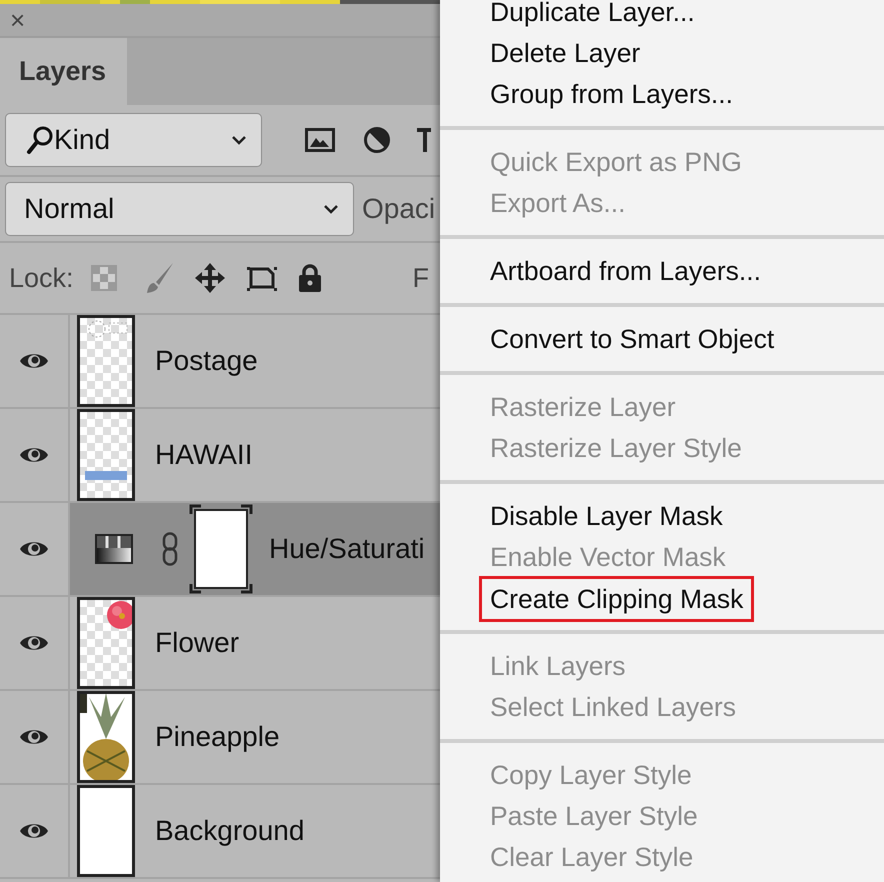 Image resolution: width=884 pixels, height=882 pixels. I want to click on layer-name: Hue/Saturati, so click(347, 549).